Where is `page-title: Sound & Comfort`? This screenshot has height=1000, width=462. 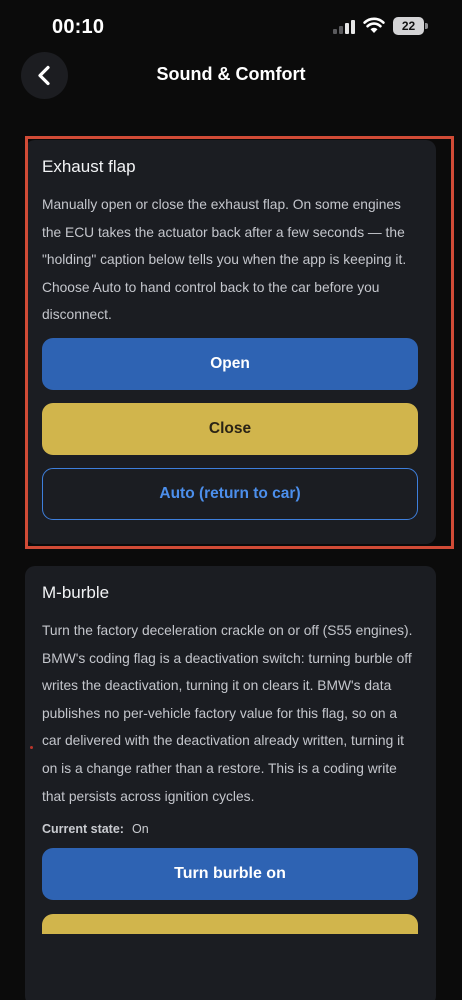 page-title: Sound & Comfort is located at coordinates (231, 74).